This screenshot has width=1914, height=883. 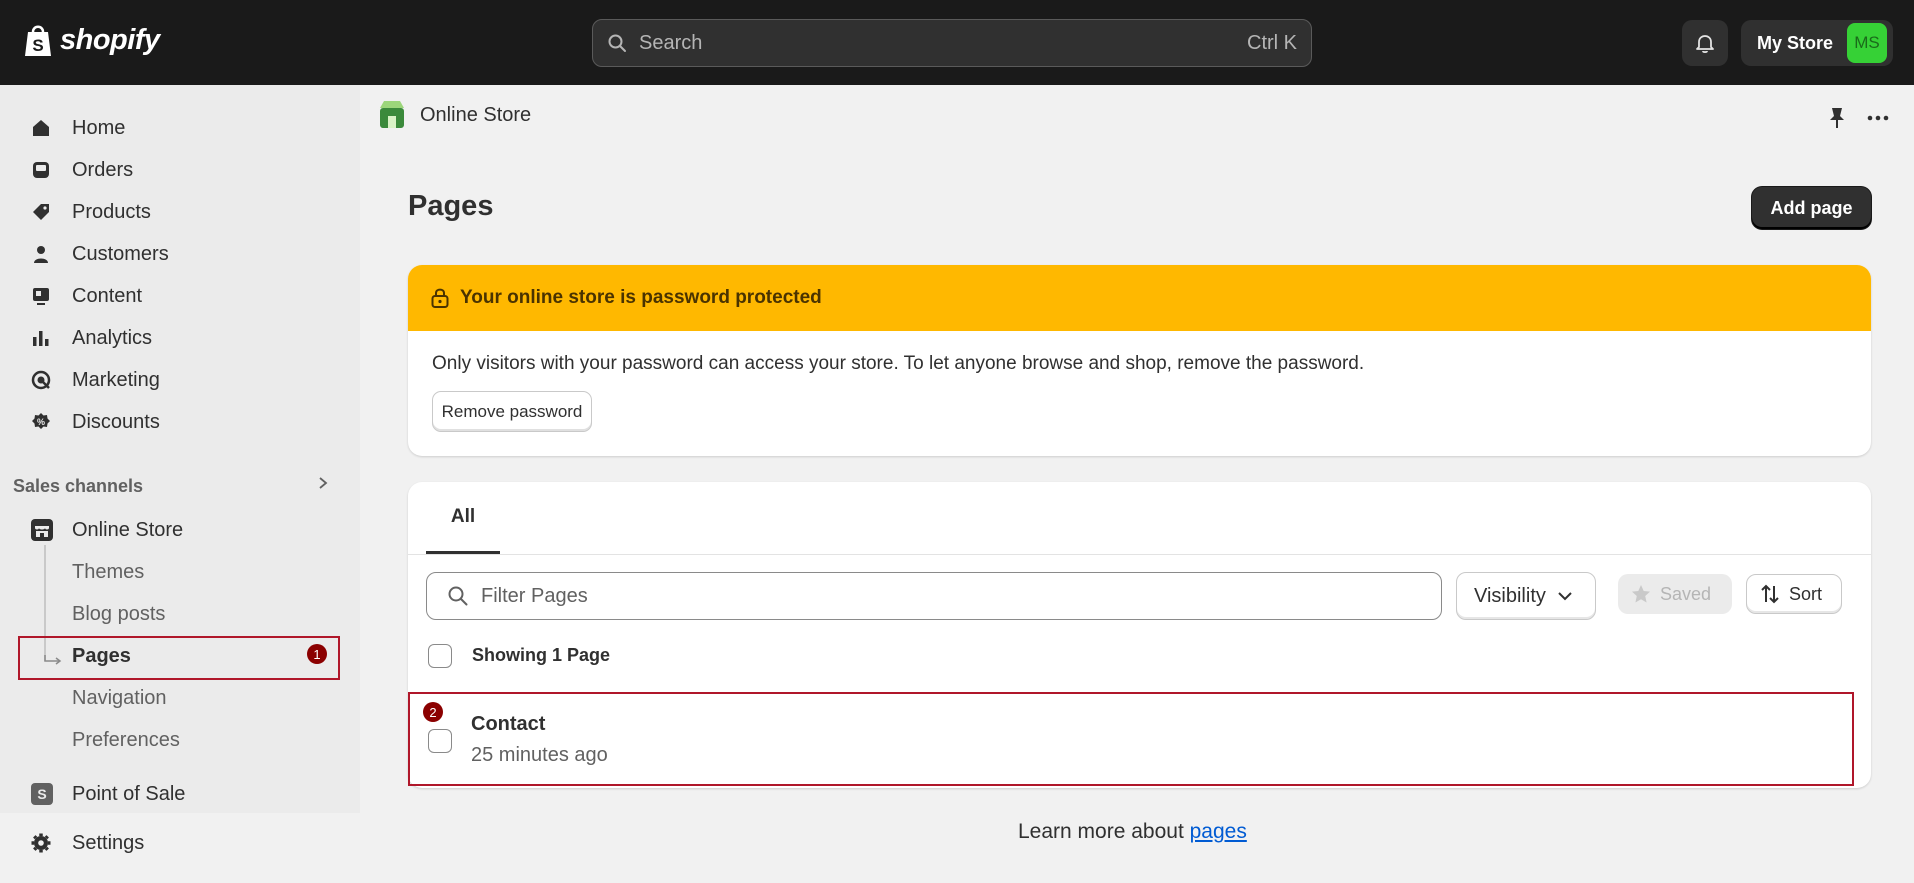 I want to click on star-icon, so click(x=1641, y=594).